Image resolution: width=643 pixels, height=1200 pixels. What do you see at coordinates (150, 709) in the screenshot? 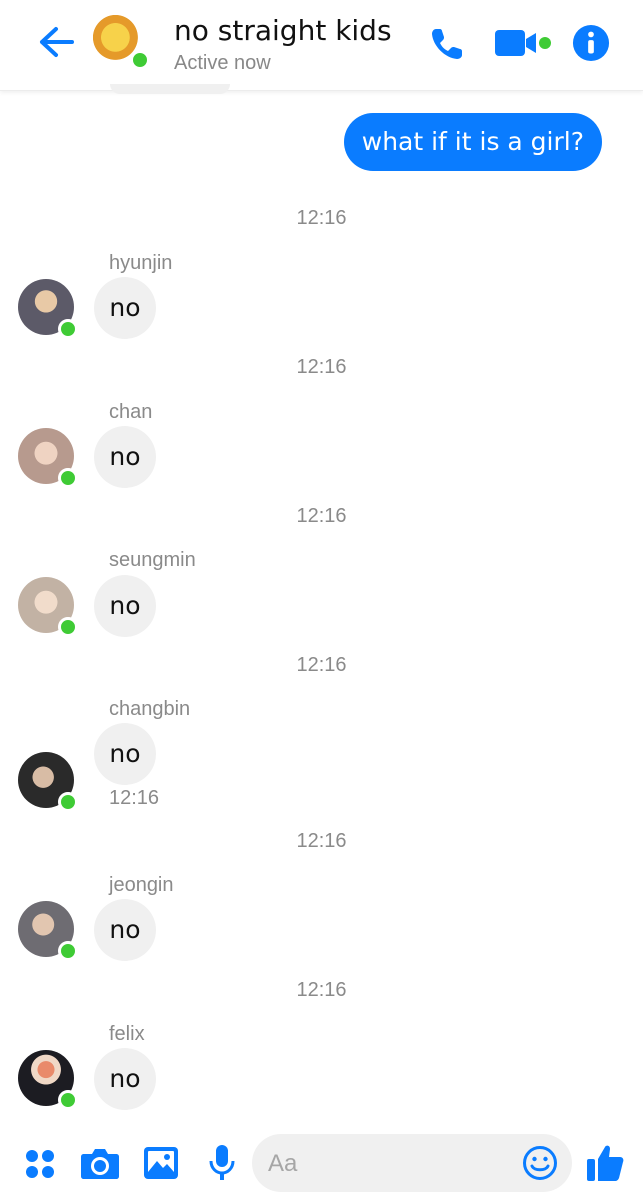
I see `sender-name: changbin` at bounding box center [150, 709].